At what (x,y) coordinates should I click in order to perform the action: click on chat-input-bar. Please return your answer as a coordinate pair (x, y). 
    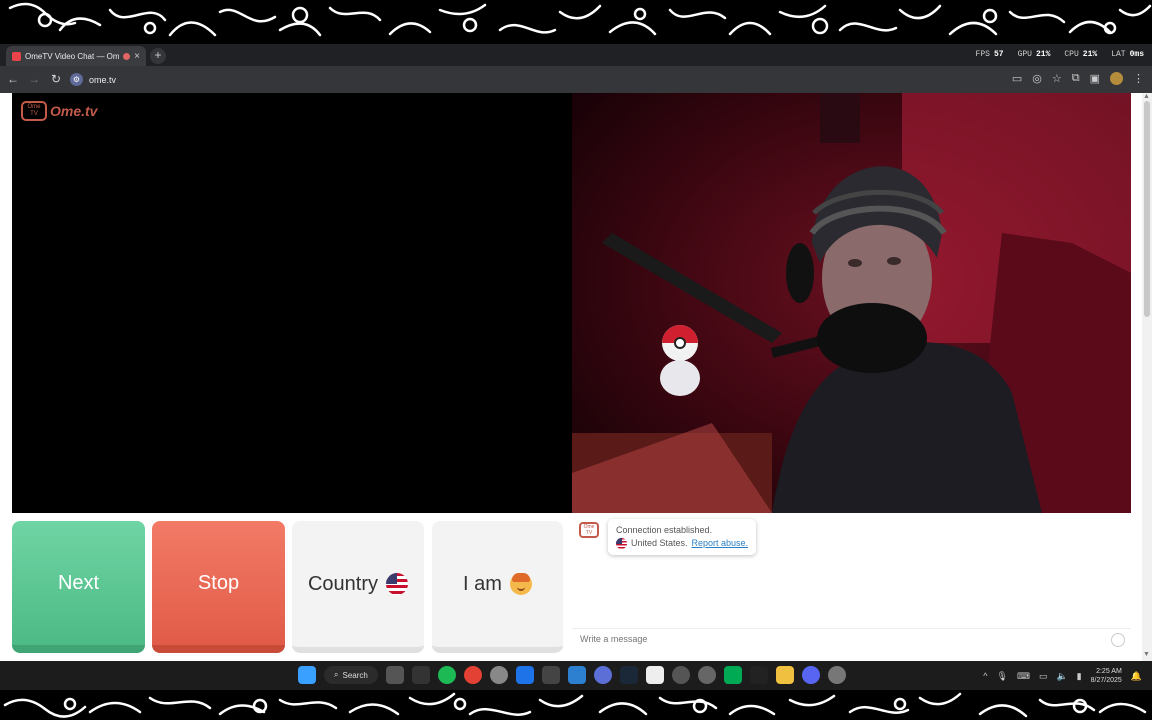
    Looking at the image, I should click on (851, 639).